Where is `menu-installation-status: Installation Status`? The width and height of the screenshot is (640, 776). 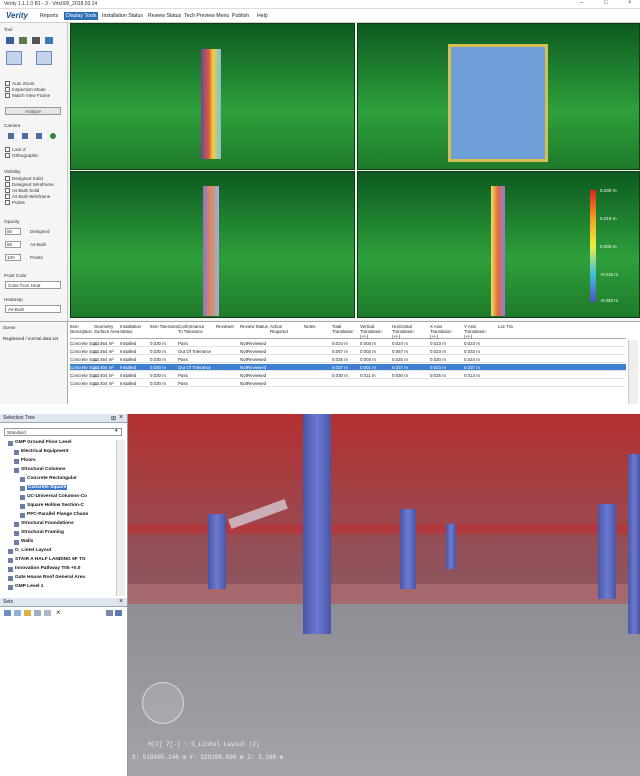 menu-installation-status: Installation Status is located at coordinates (122, 16).